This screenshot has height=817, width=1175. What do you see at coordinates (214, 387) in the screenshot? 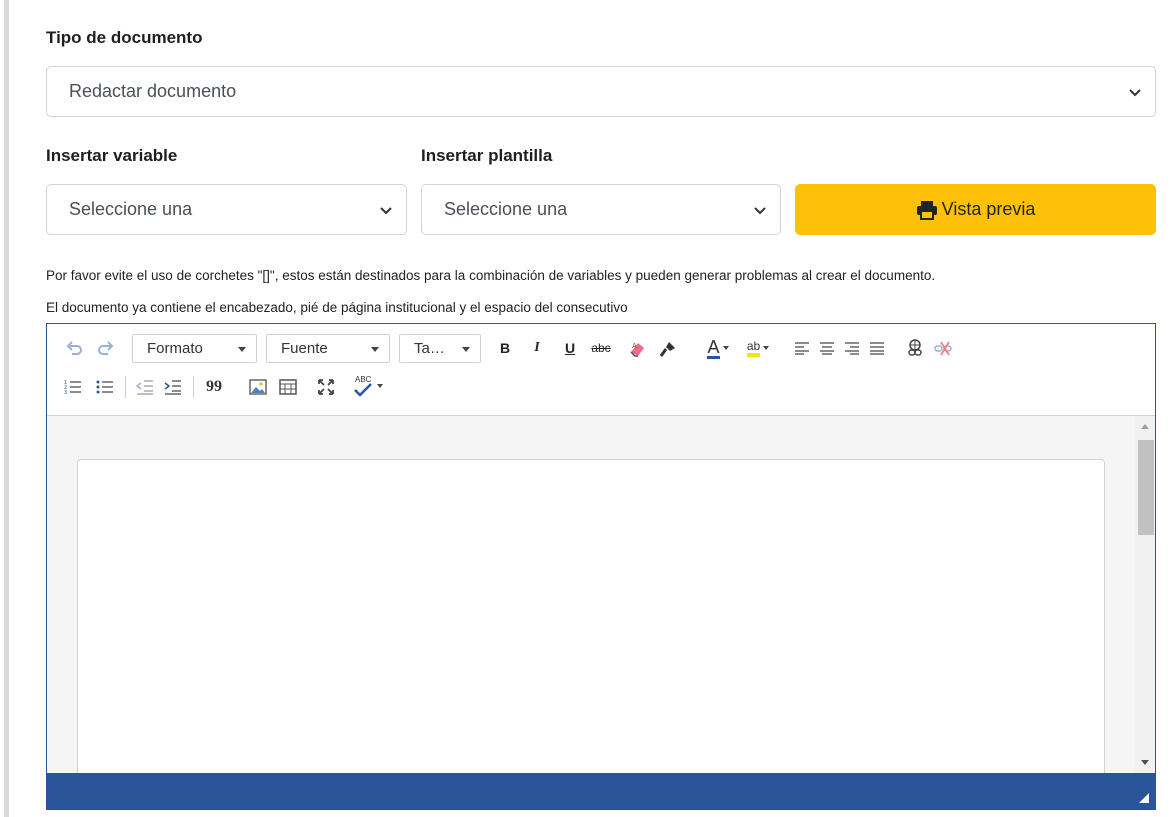
I see `blockquote-button: 99` at bounding box center [214, 387].